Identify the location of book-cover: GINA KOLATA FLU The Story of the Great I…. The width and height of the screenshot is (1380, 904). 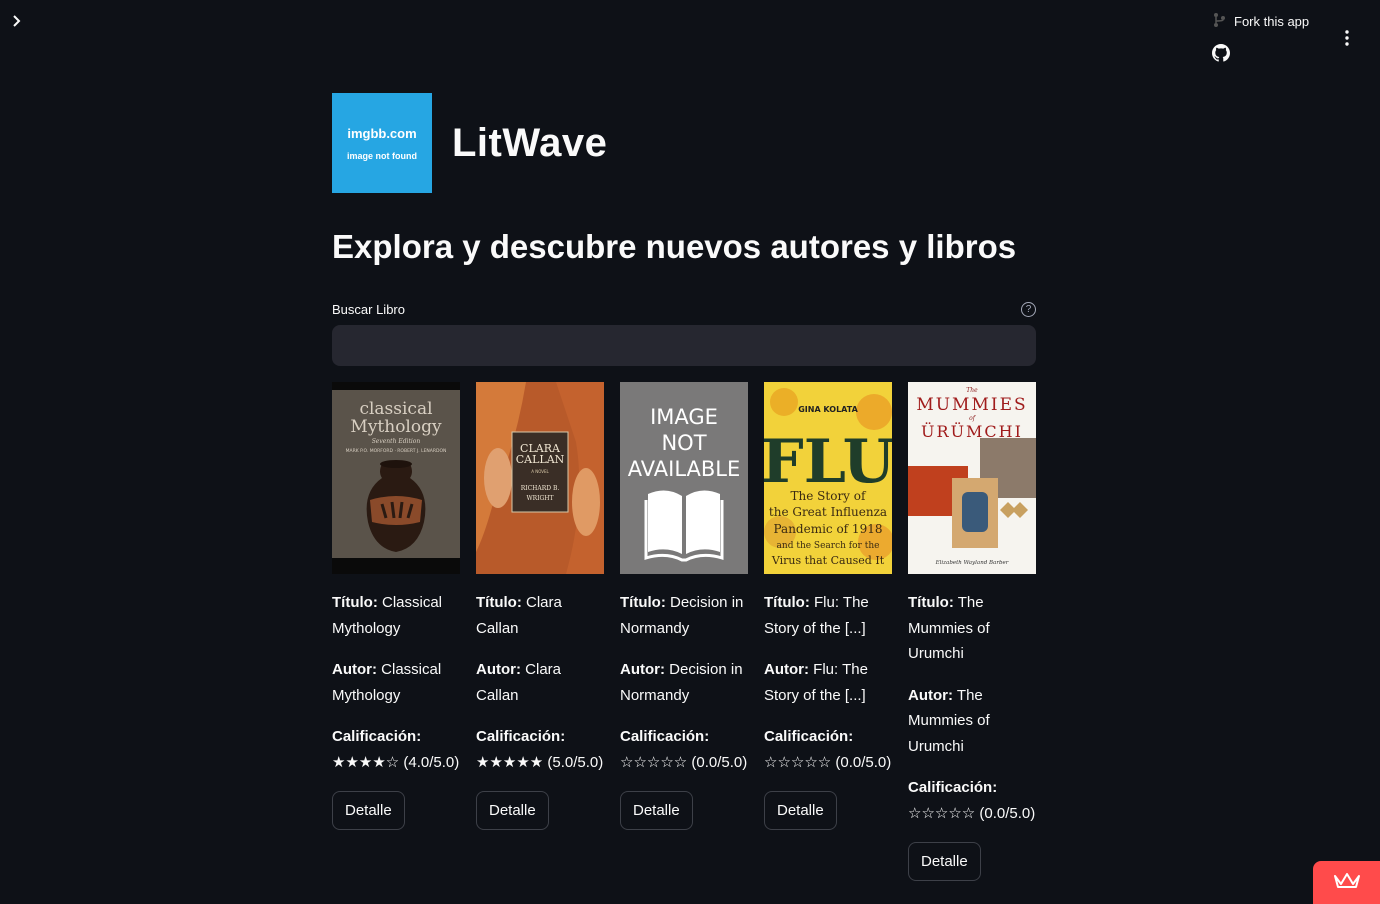
(828, 478).